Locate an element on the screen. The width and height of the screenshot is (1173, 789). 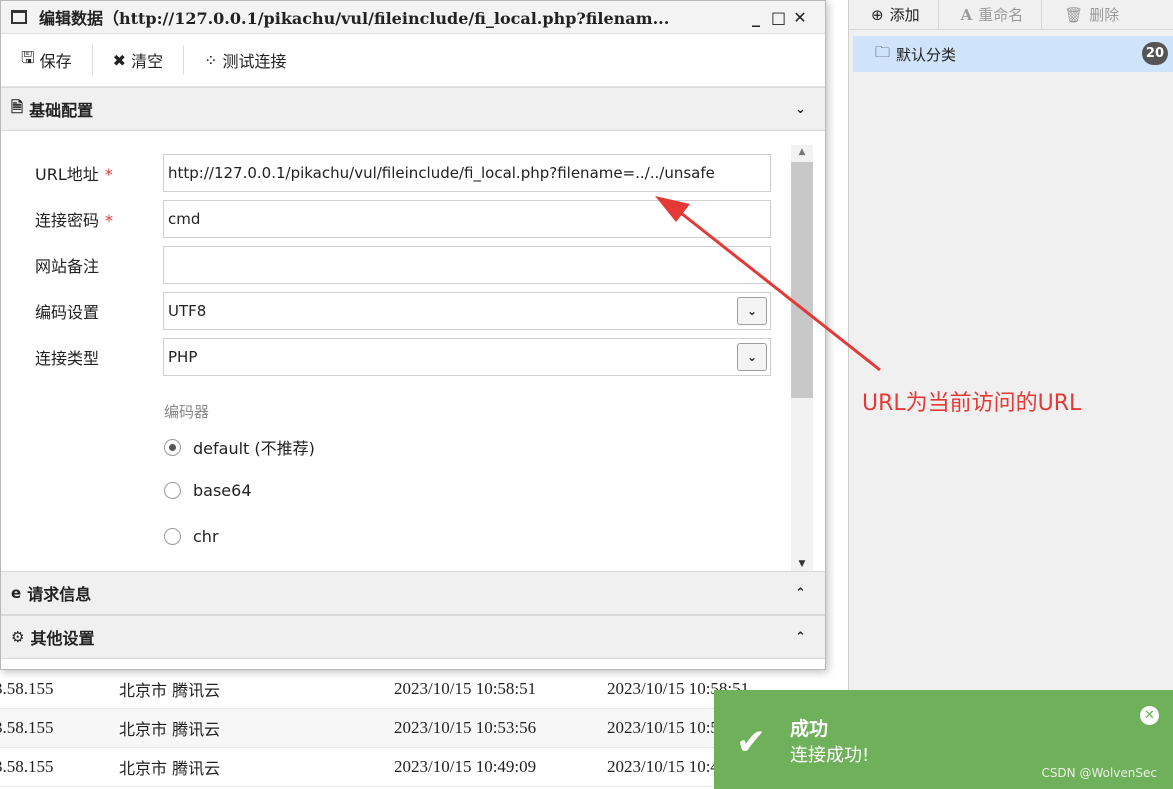
annotation-text: URL为当前访问的URL is located at coordinates (972, 403).